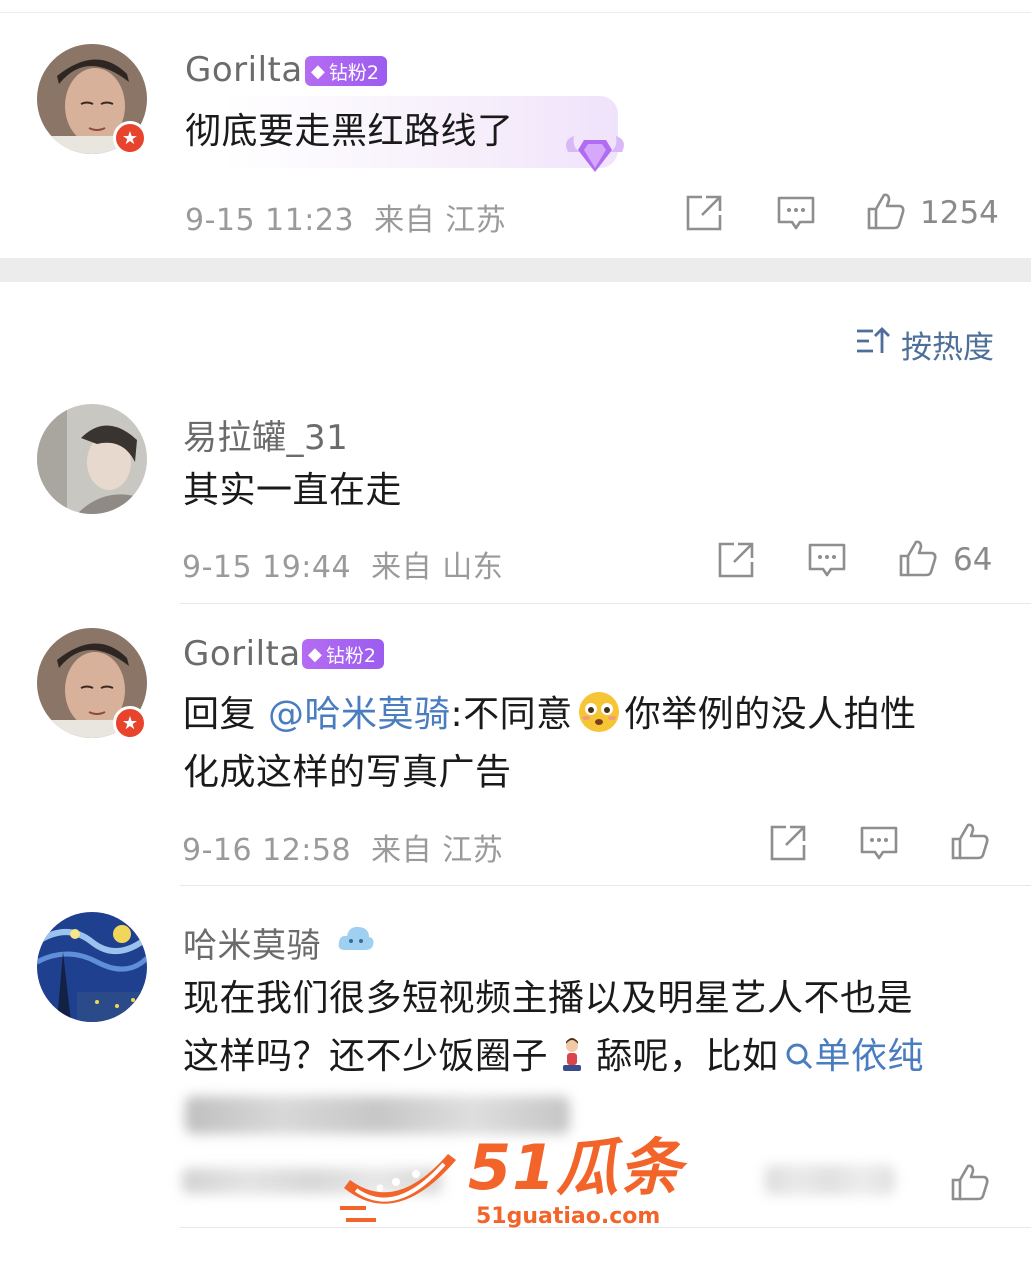 This screenshot has width=1031, height=1280. I want to click on search-link: 单依纯, so click(854, 1056).